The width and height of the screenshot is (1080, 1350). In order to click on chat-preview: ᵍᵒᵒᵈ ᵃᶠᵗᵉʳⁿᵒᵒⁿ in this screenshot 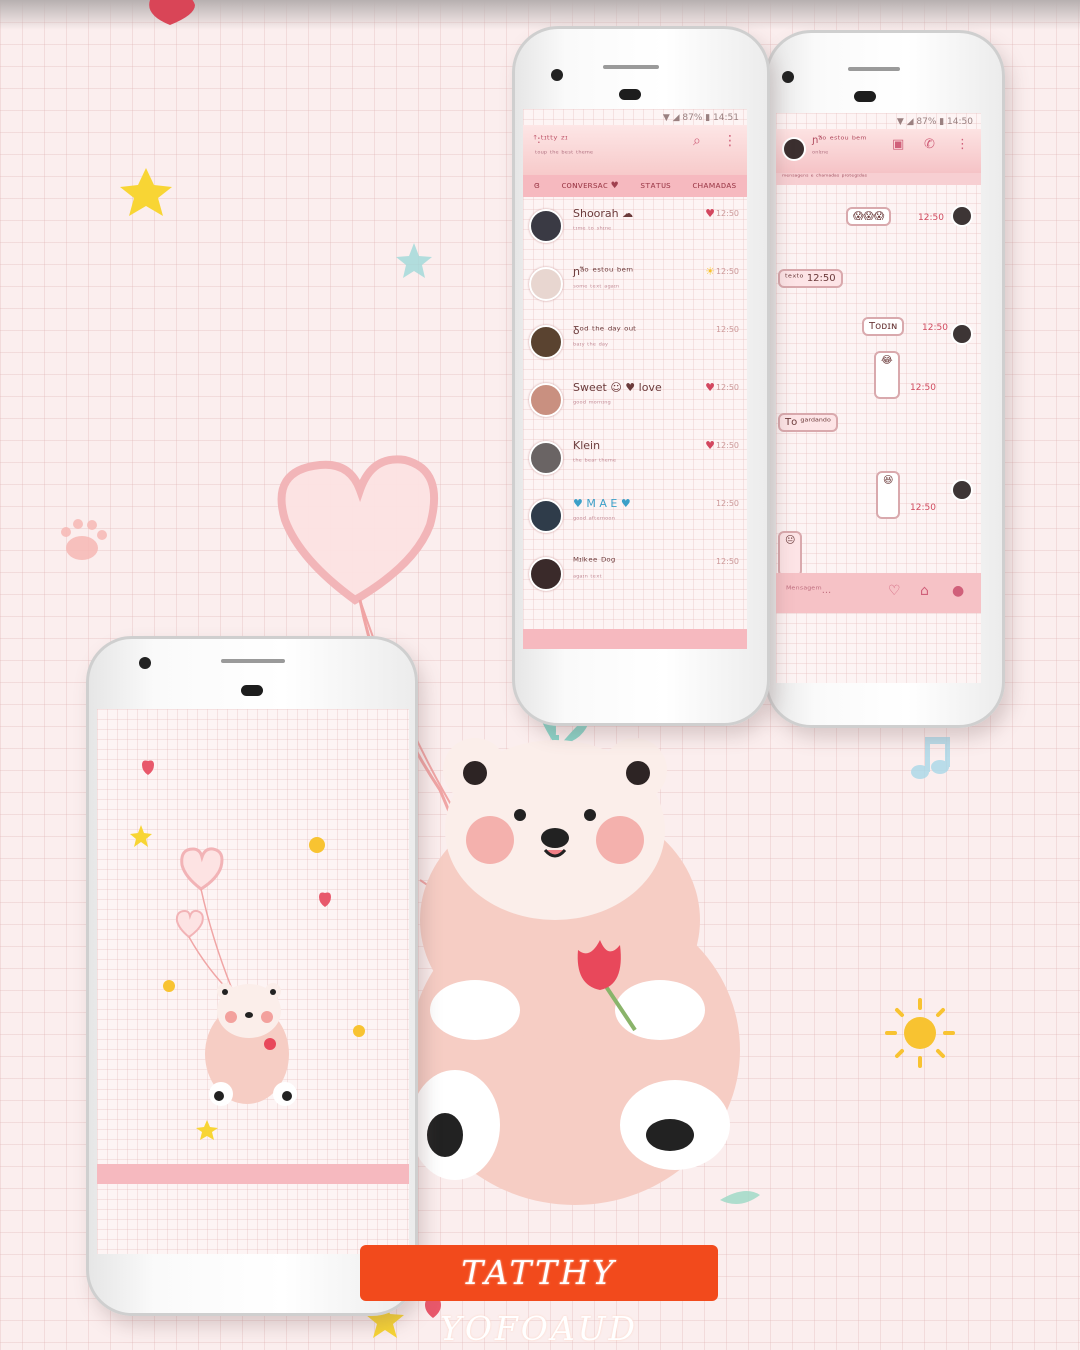, I will do `click(594, 519)`.